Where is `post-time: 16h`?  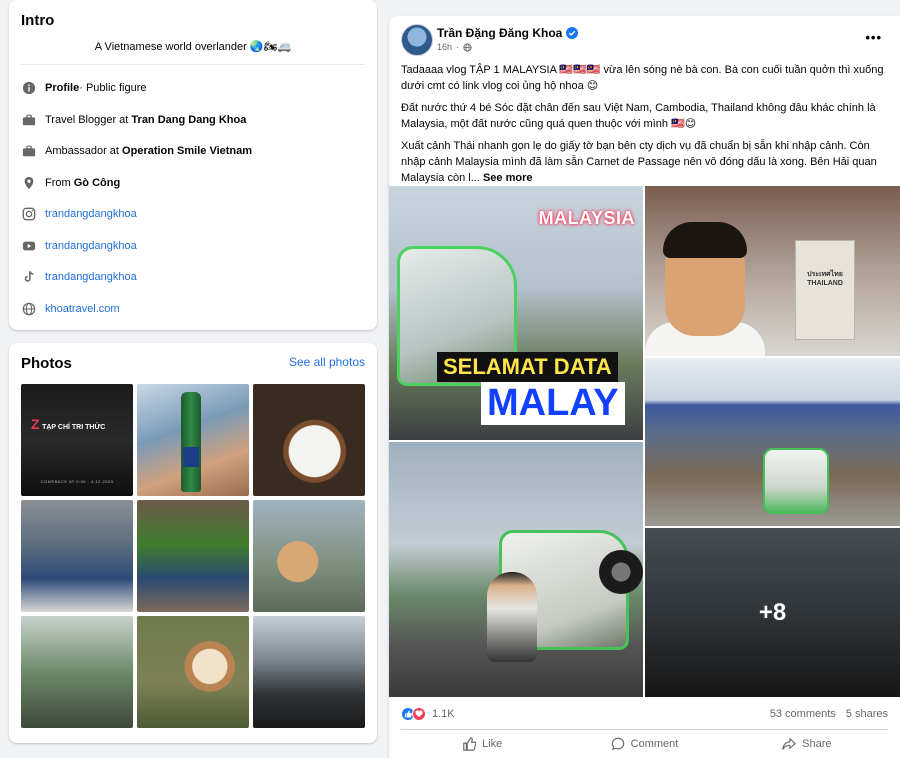
post-time: 16h is located at coordinates (444, 47).